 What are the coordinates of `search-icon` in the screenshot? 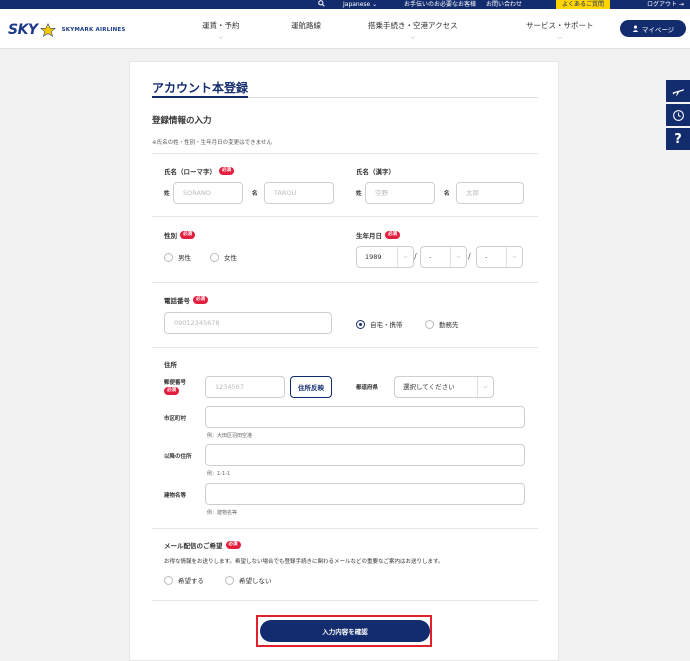 It's located at (321, 4).